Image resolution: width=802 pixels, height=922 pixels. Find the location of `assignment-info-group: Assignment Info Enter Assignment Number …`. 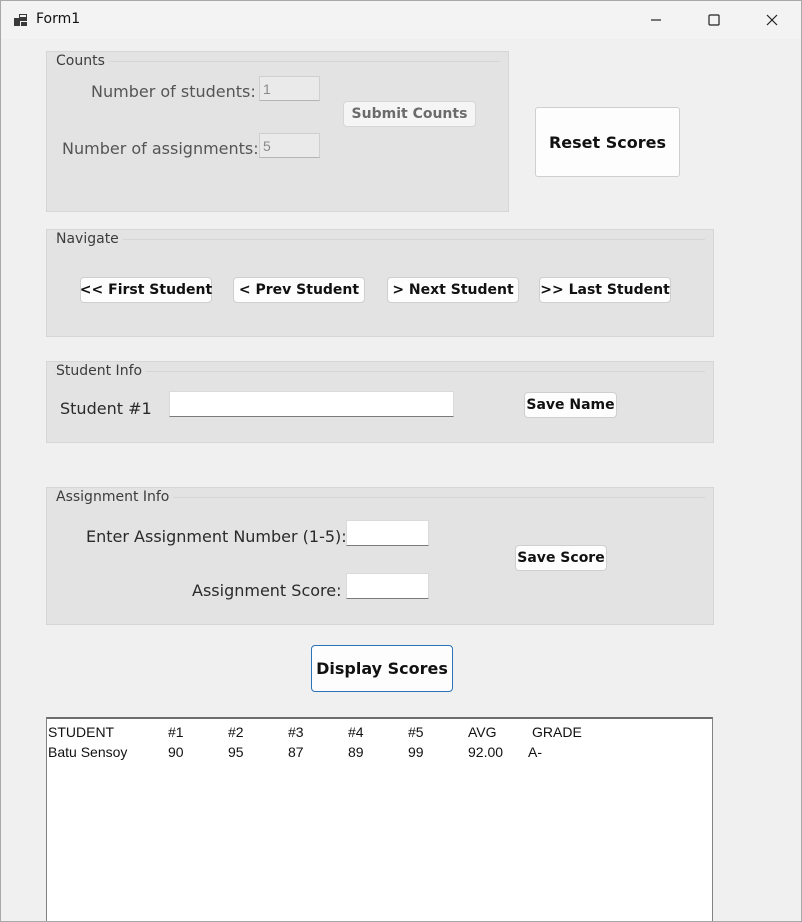

assignment-info-group: Assignment Info Enter Assignment Number … is located at coordinates (380, 556).